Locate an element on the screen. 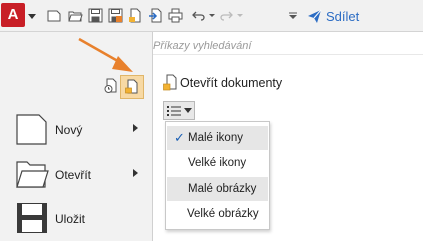  menu-option-large-icons: Velké ikony is located at coordinates (217, 163).